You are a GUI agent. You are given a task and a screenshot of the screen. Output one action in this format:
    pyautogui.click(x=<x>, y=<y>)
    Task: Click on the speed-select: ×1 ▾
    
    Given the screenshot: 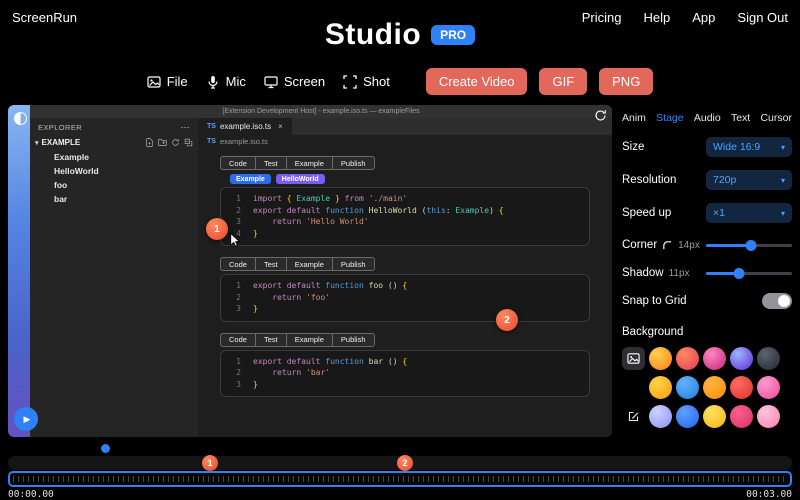 What is the action you would take?
    pyautogui.click(x=749, y=213)
    